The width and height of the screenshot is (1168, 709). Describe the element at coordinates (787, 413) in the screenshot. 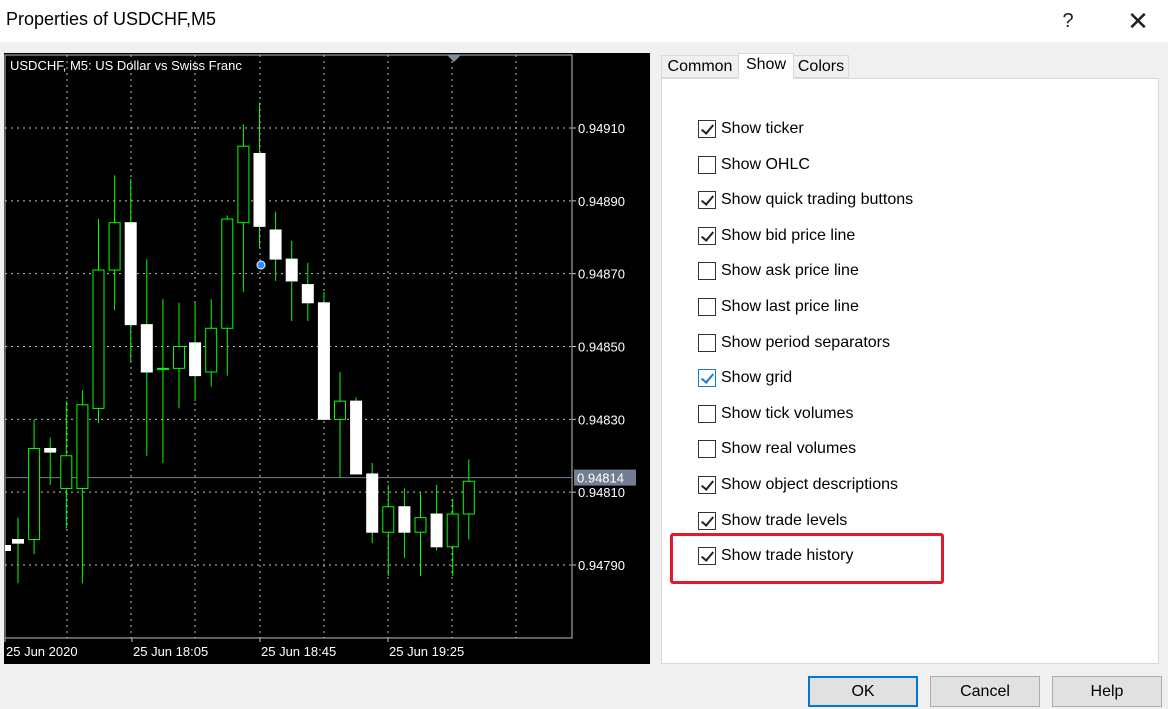

I see `show-tick-volumes-label: Show tick volumes` at that location.